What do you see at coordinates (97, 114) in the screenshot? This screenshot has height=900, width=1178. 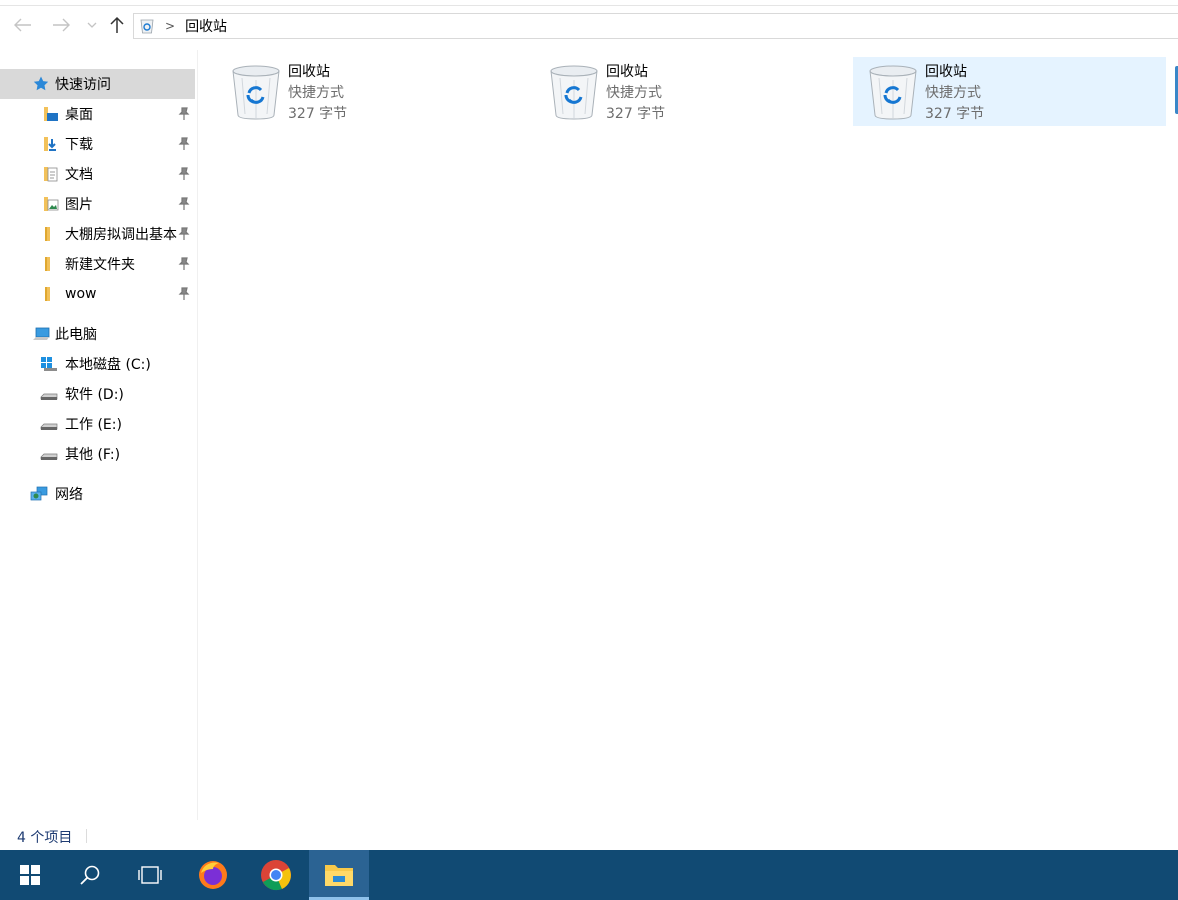 I see `sidebar-item-desktop: 桌面` at bounding box center [97, 114].